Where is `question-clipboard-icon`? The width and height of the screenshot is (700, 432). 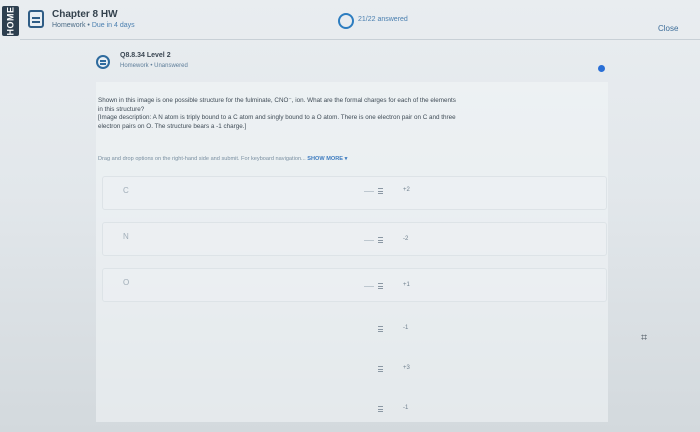
question-clipboard-icon is located at coordinates (103, 62).